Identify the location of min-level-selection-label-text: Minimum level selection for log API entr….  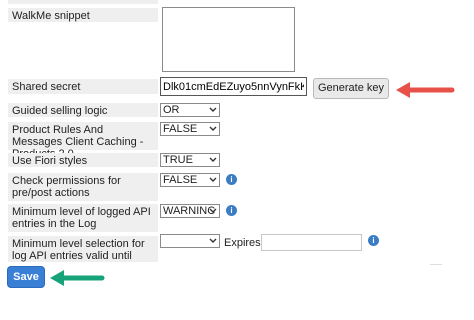
(78, 250).